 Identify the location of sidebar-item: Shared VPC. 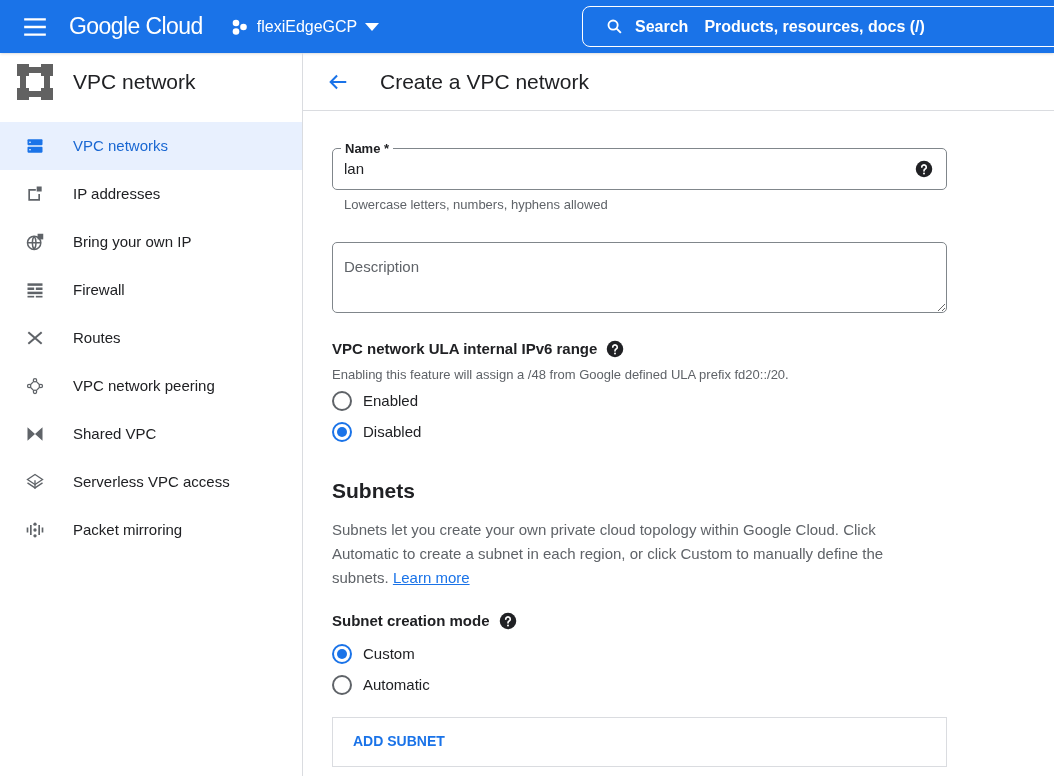
(151, 434).